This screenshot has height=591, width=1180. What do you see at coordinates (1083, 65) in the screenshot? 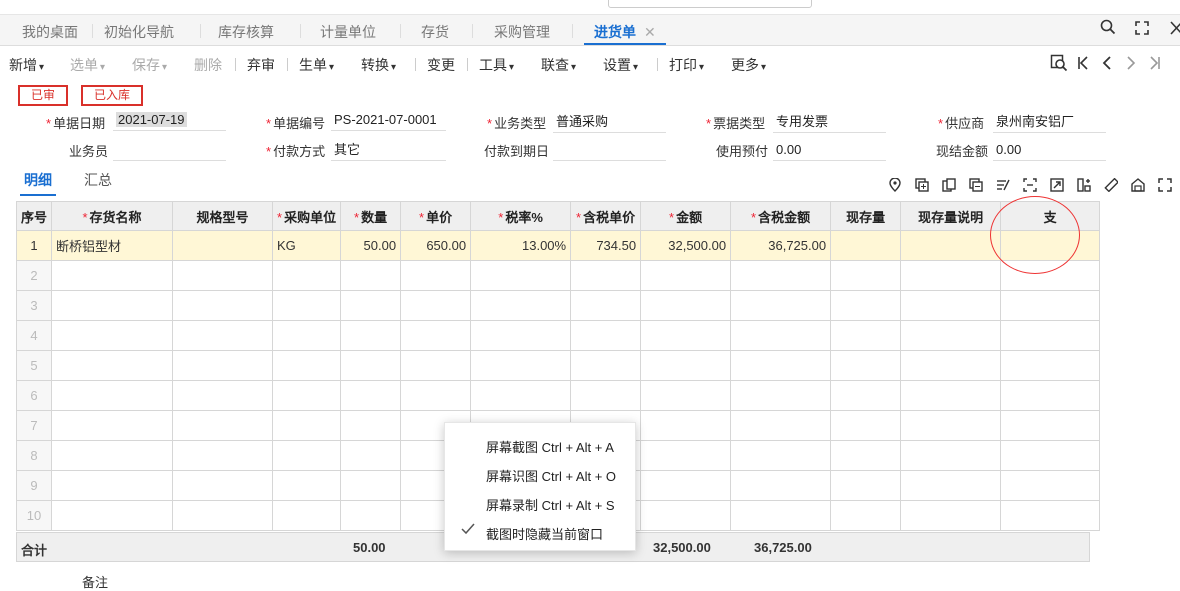
I see `first-record-icon` at bounding box center [1083, 65].